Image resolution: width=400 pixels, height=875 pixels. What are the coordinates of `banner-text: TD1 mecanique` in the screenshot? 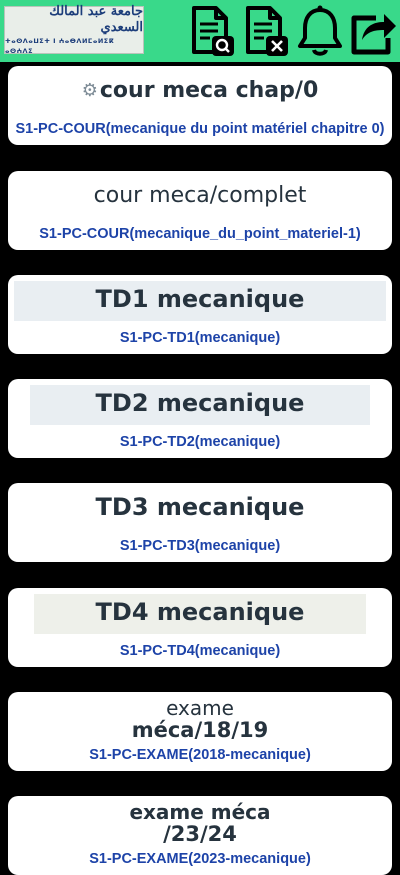 It's located at (200, 299).